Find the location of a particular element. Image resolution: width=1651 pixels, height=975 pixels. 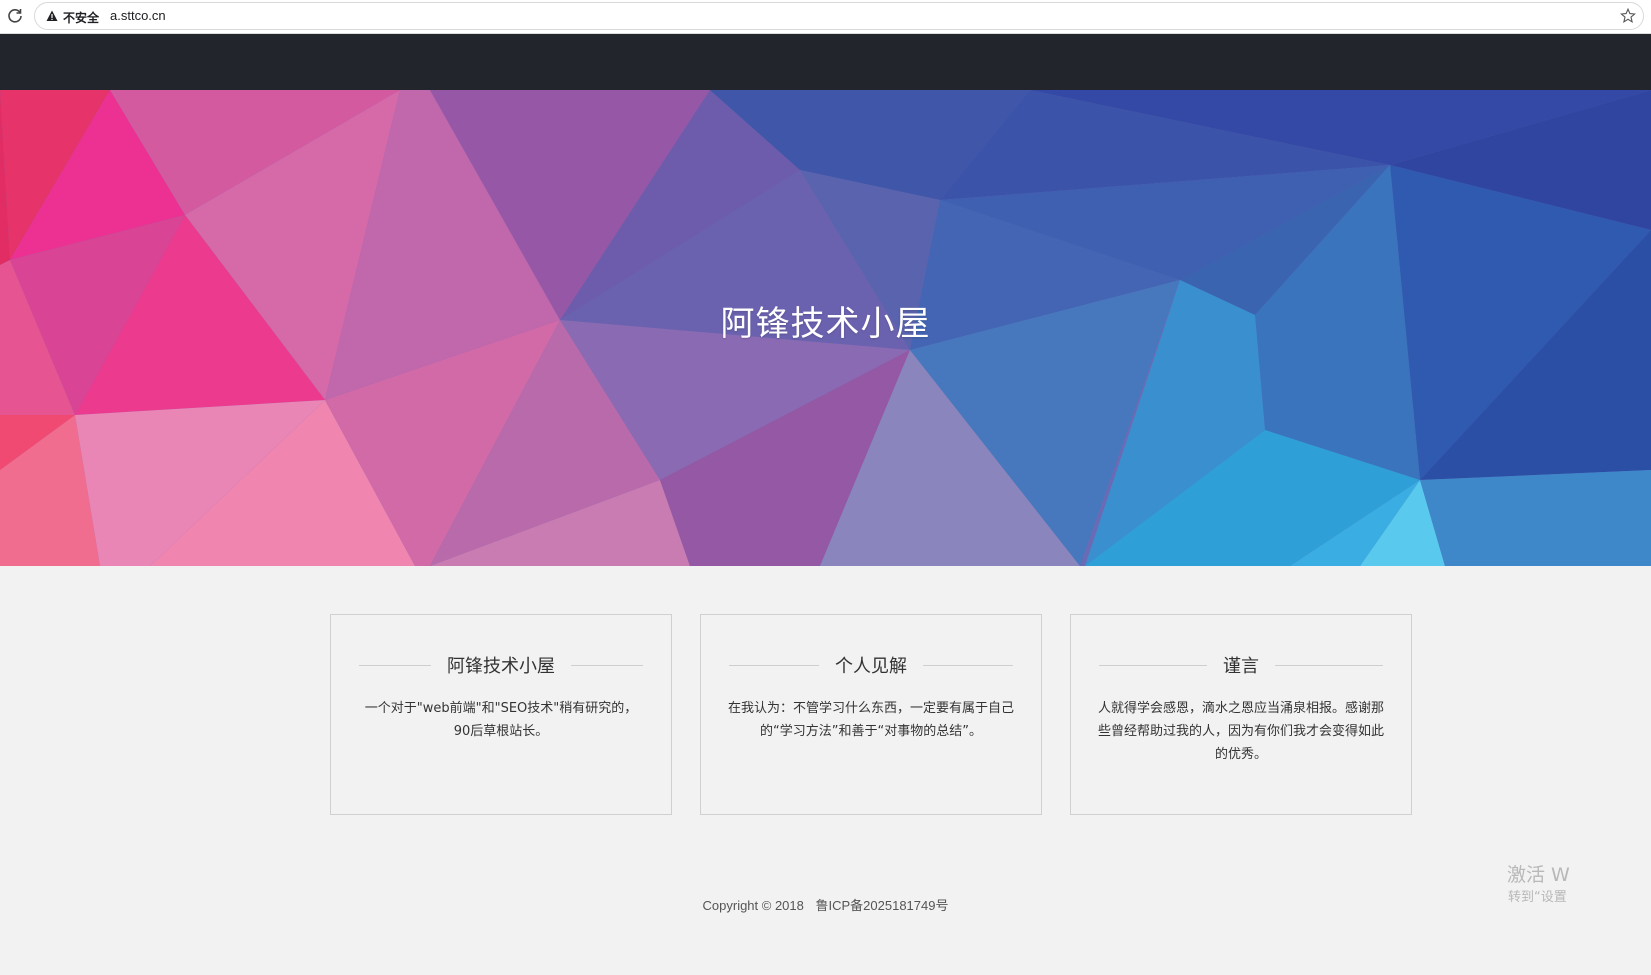

info-card-about: 阿锋技术小屋 一个对于"web前端"和"SEO技术"稍有研究的，90后草根站长。 is located at coordinates (501, 714).